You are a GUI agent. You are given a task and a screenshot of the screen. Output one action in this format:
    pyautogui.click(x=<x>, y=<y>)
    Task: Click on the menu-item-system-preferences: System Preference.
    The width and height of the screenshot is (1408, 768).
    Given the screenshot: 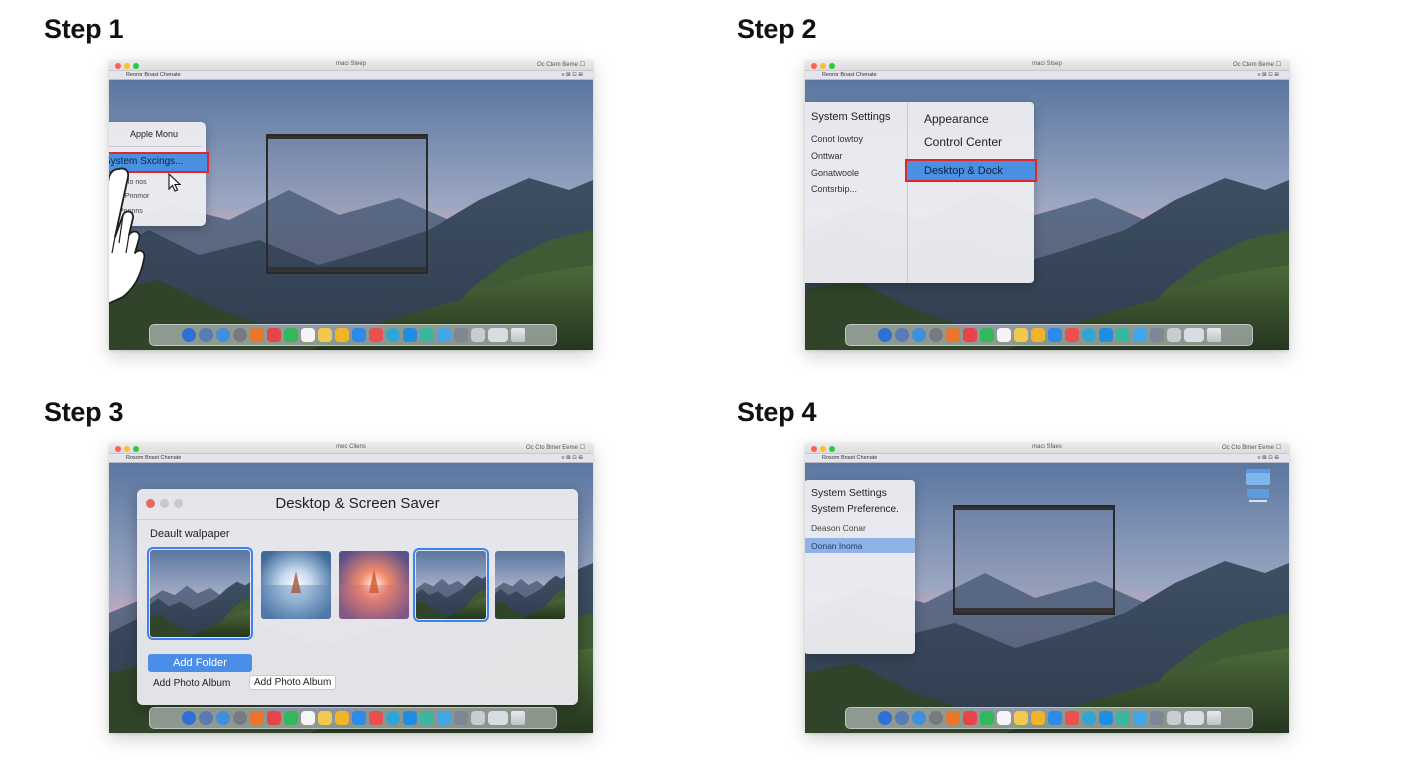 What is the action you would take?
    pyautogui.click(x=855, y=509)
    